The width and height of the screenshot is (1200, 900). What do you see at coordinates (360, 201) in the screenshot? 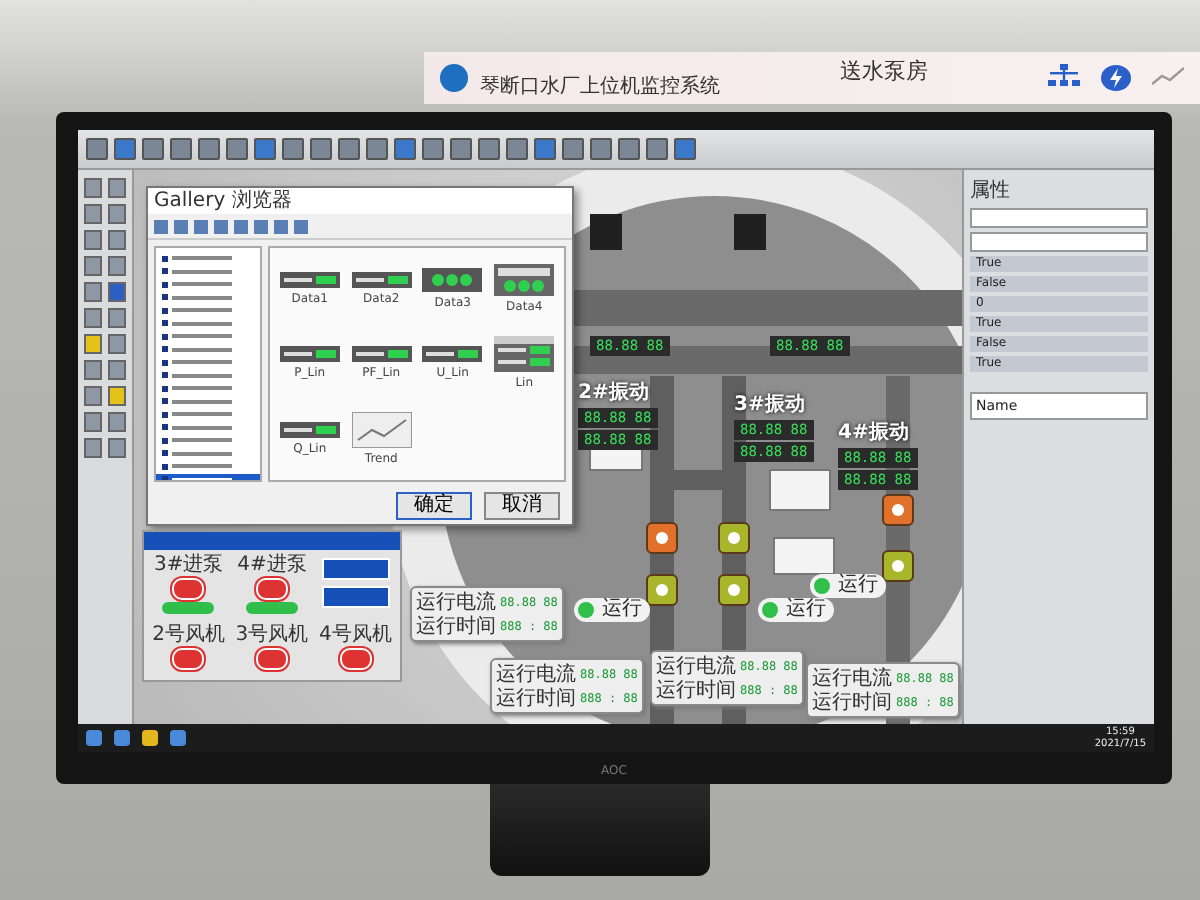
I see `dialog-title: Gallery 浏览器` at bounding box center [360, 201].